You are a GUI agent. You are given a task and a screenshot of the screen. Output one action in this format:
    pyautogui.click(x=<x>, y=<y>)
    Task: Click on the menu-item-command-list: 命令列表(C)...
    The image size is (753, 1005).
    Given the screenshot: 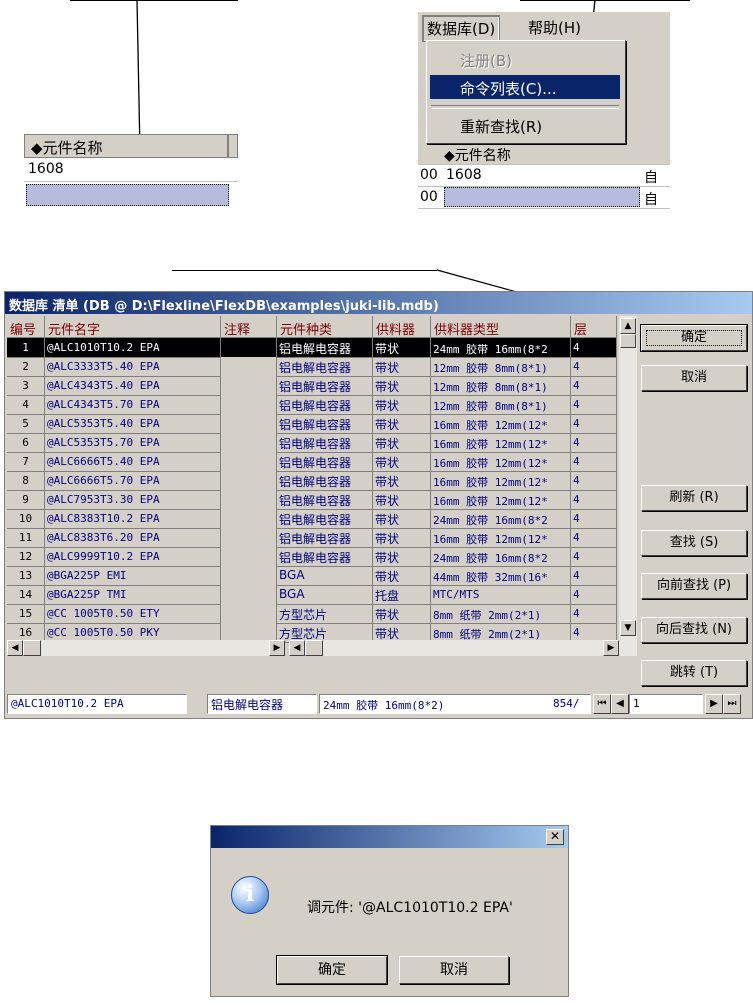 What is the action you would take?
    pyautogui.click(x=525, y=87)
    